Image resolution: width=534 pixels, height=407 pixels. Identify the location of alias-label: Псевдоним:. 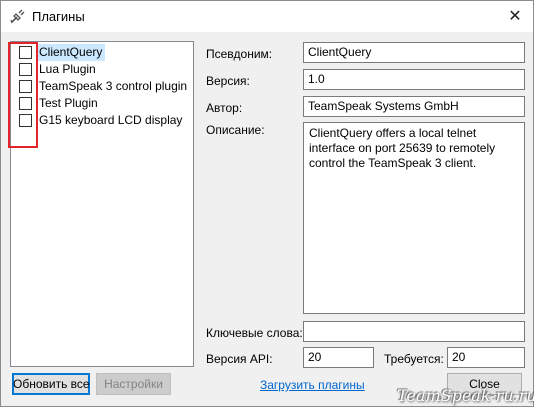
(239, 54).